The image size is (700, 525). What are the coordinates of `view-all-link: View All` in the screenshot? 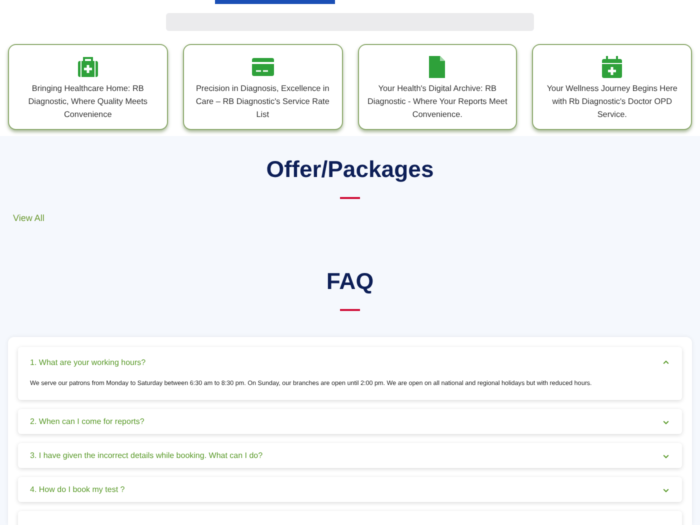 It's located at (28, 218).